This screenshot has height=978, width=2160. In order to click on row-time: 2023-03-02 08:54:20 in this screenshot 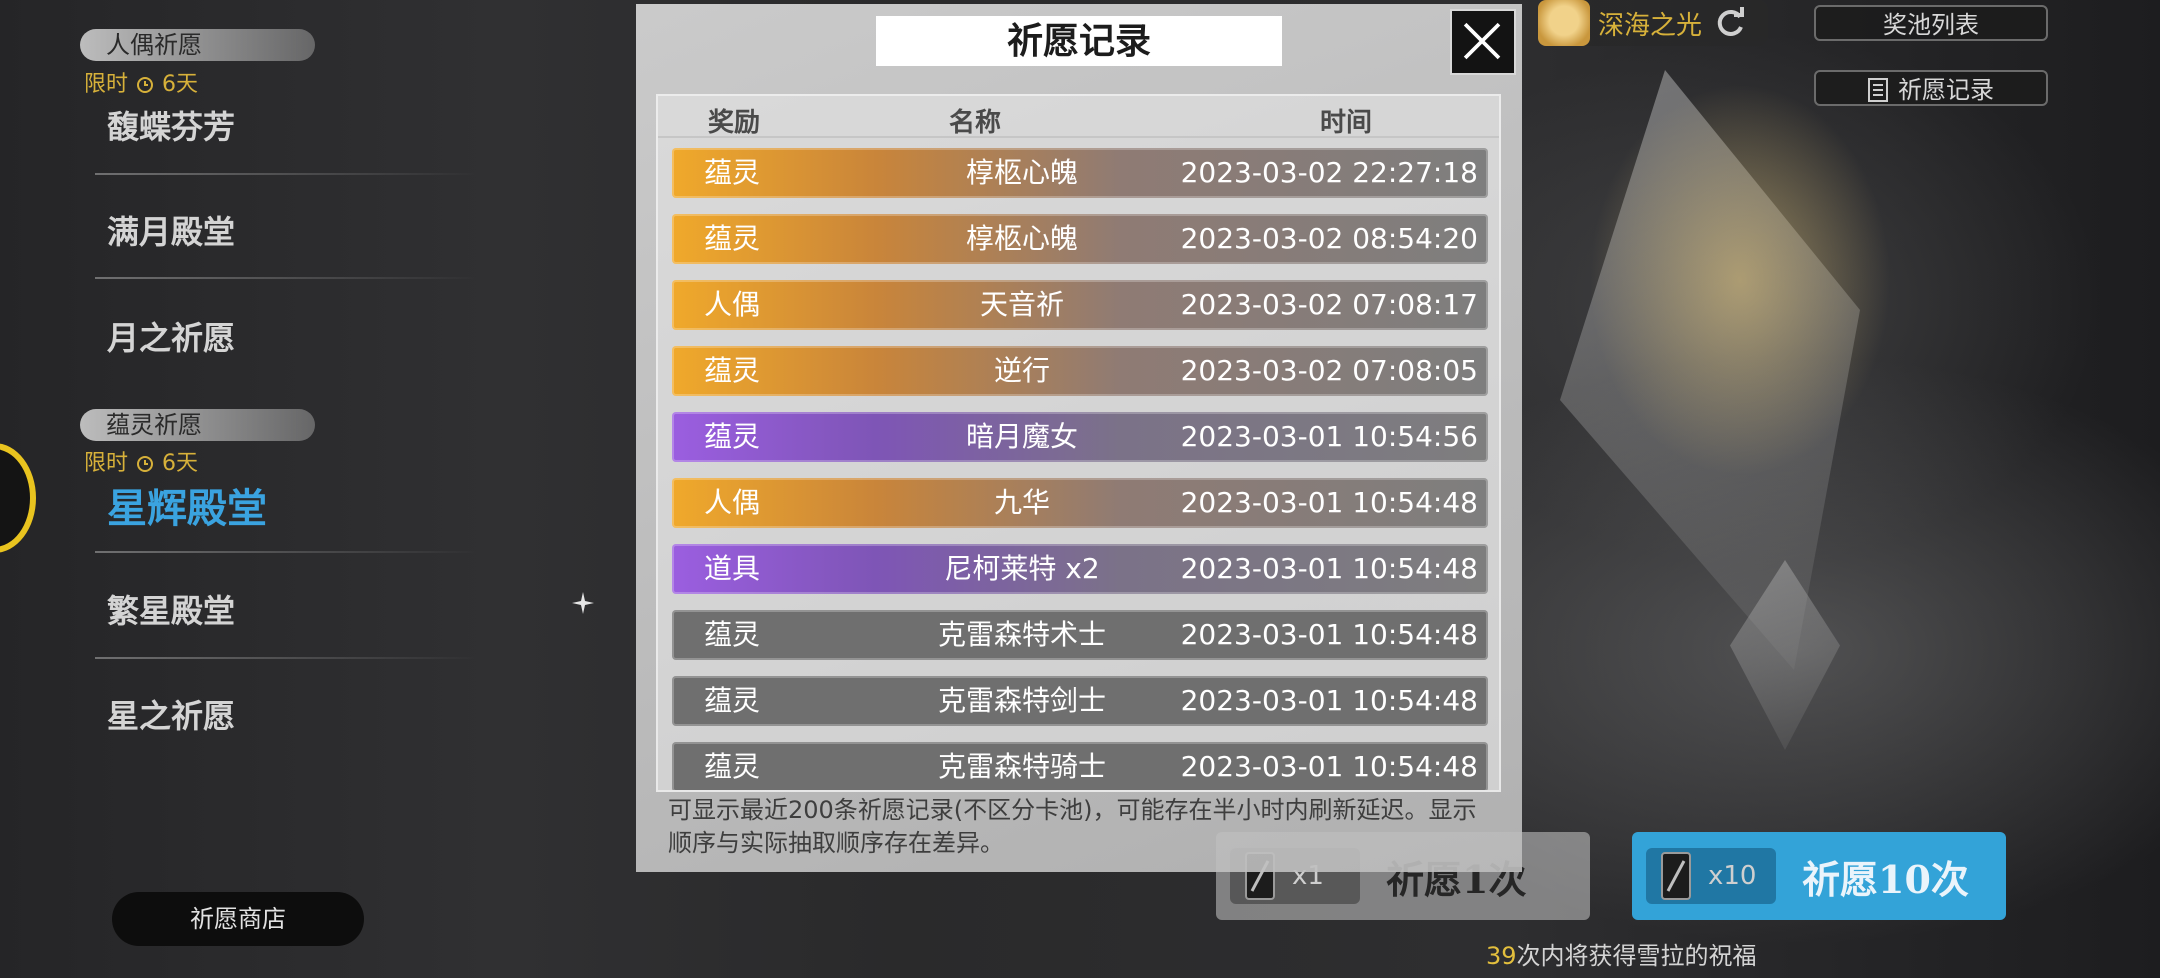, I will do `click(1329, 238)`.